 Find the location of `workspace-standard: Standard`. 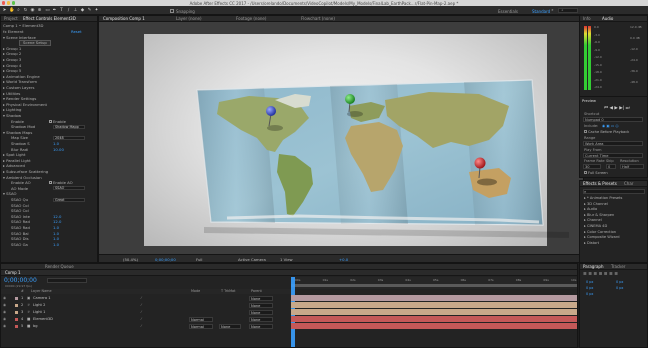

workspace-standard: Standard is located at coordinates (541, 11).